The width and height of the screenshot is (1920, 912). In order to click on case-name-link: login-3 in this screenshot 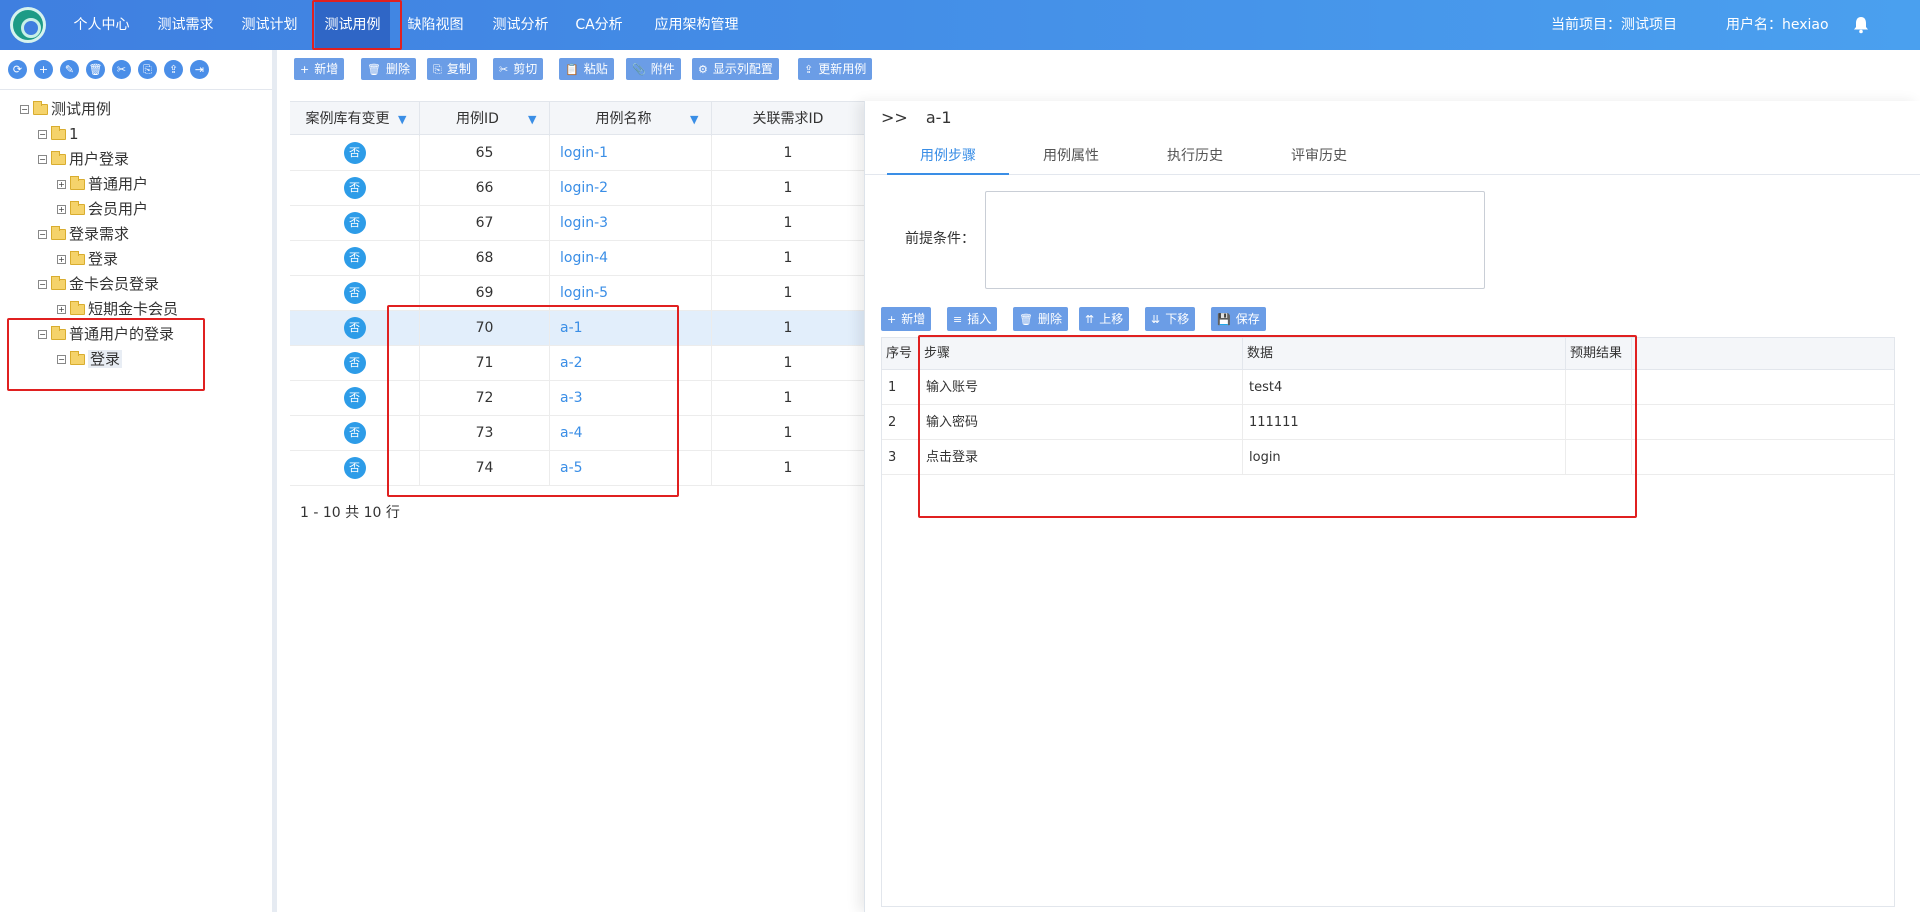, I will do `click(631, 223)`.